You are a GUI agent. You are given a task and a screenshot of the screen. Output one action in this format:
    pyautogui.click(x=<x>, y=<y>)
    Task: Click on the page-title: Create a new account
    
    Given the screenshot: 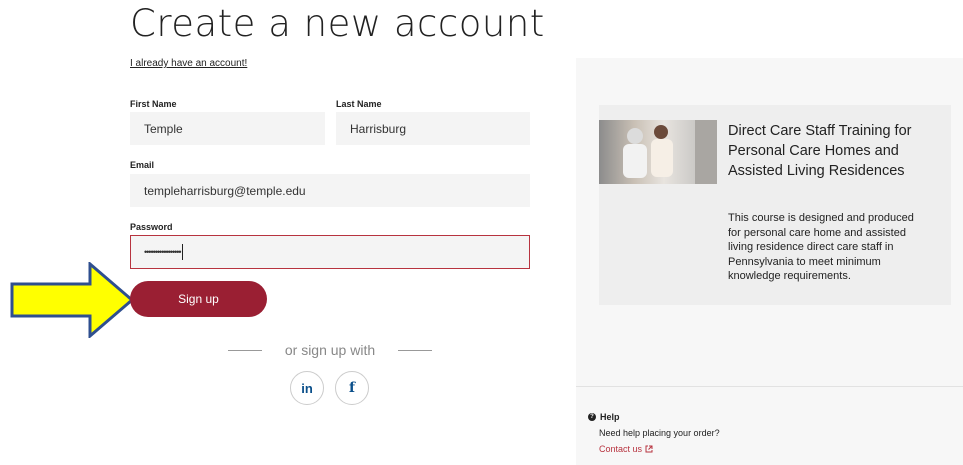 What is the action you would take?
    pyautogui.click(x=337, y=23)
    